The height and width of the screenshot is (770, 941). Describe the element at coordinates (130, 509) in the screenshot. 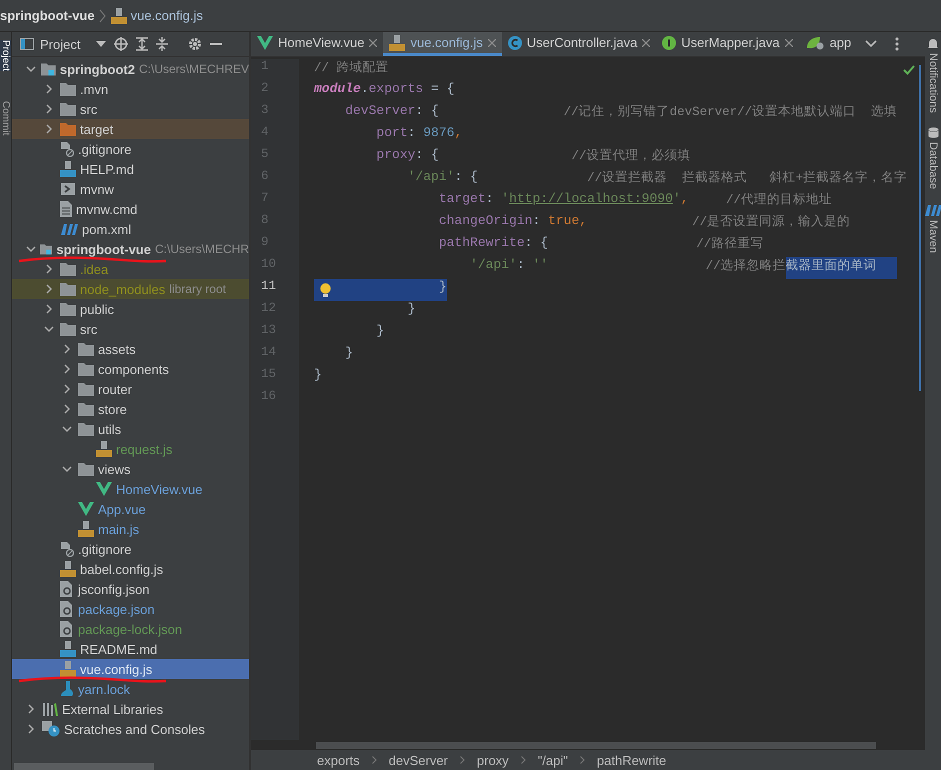

I see `tree-row: App.vue` at that location.